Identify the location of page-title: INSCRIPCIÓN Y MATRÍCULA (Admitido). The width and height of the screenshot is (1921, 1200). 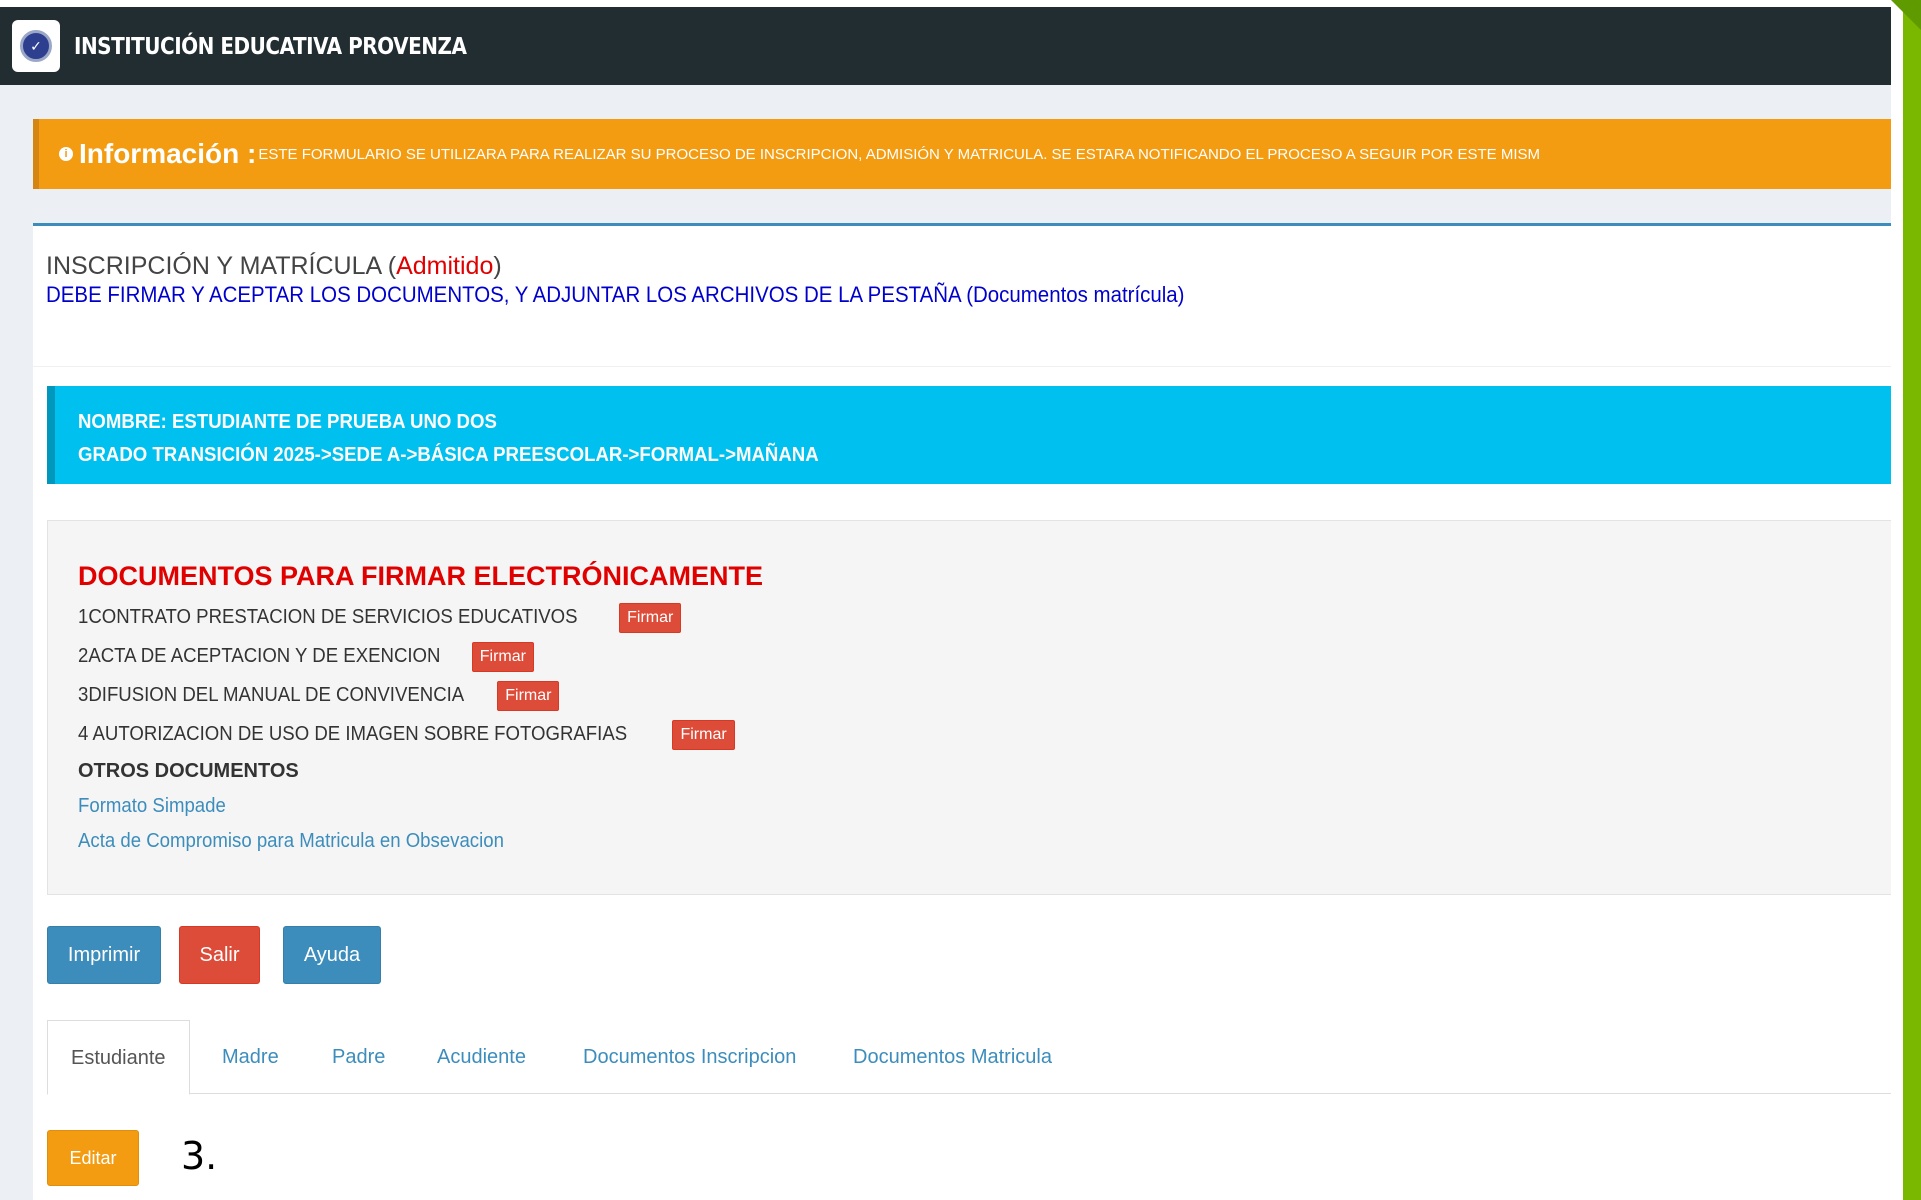
(274, 266).